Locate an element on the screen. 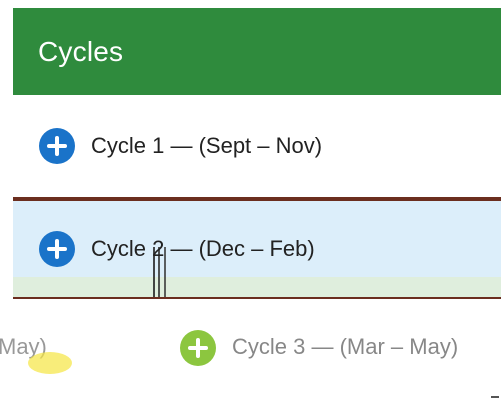 Image resolution: width=503 pixels, height=406 pixels. cycle-row-3: May) Cycle 3 — (Mar – May) is located at coordinates (251, 352).